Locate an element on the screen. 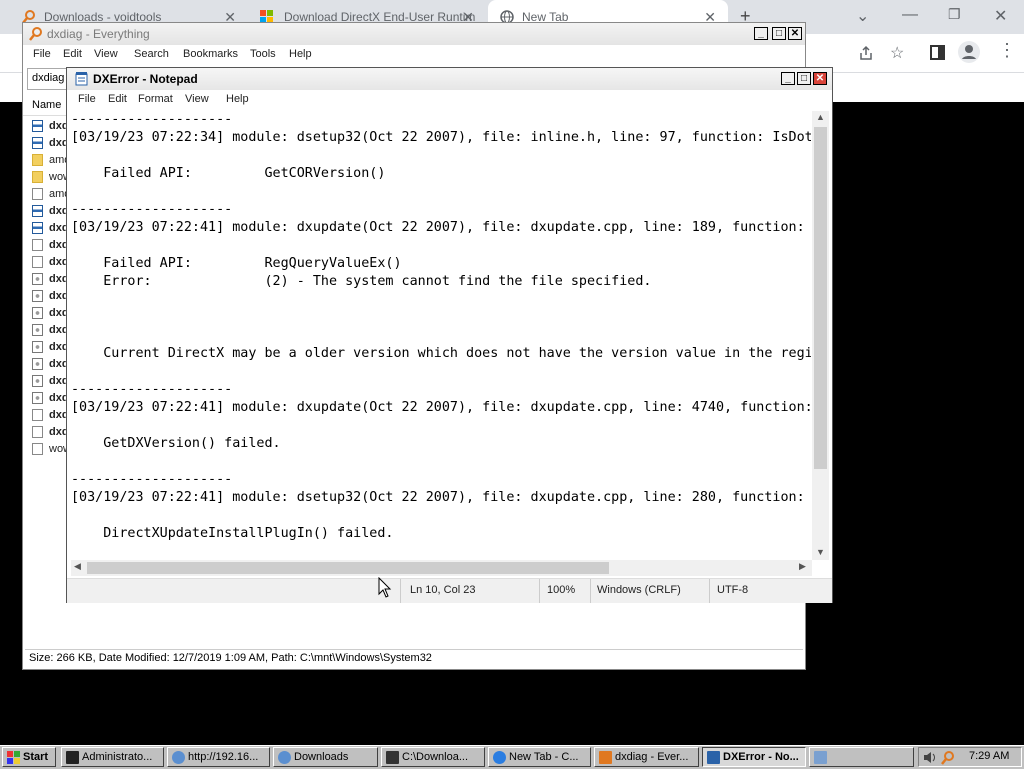 The width and height of the screenshot is (1024, 769). mouse-cursor-icon is located at coordinates (385, 587).